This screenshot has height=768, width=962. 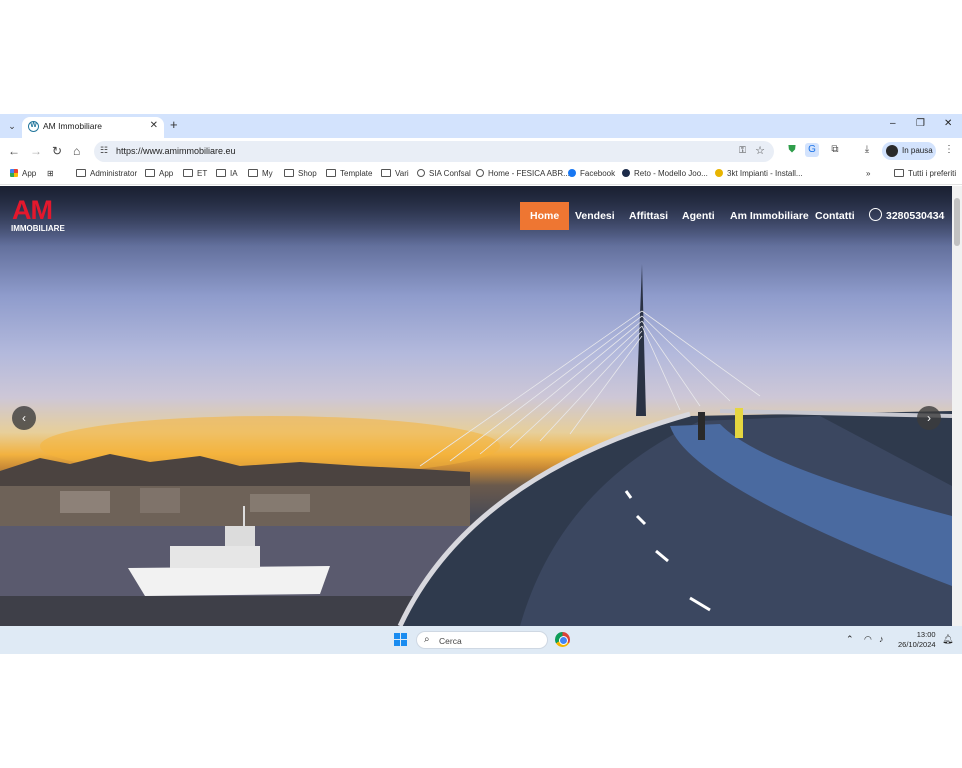 What do you see at coordinates (33, 126) in the screenshot?
I see `wordpress-icon: W` at bounding box center [33, 126].